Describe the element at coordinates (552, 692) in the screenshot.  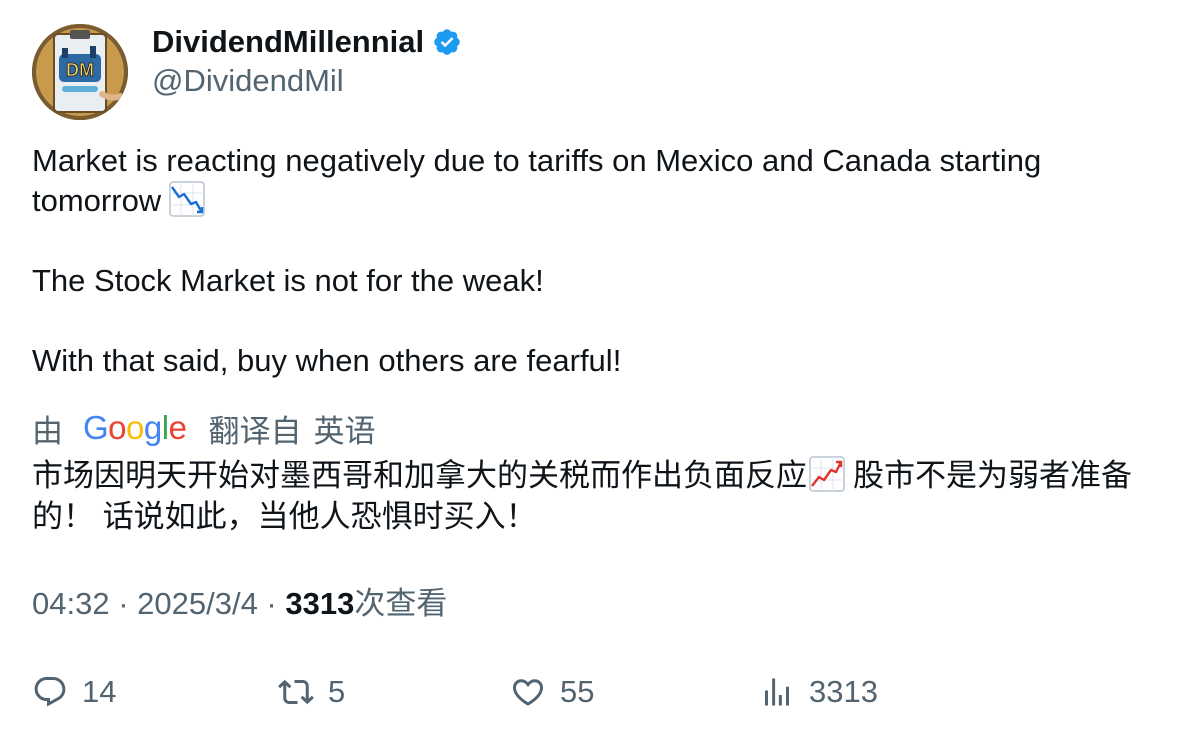
I see `like-button: 55` at that location.